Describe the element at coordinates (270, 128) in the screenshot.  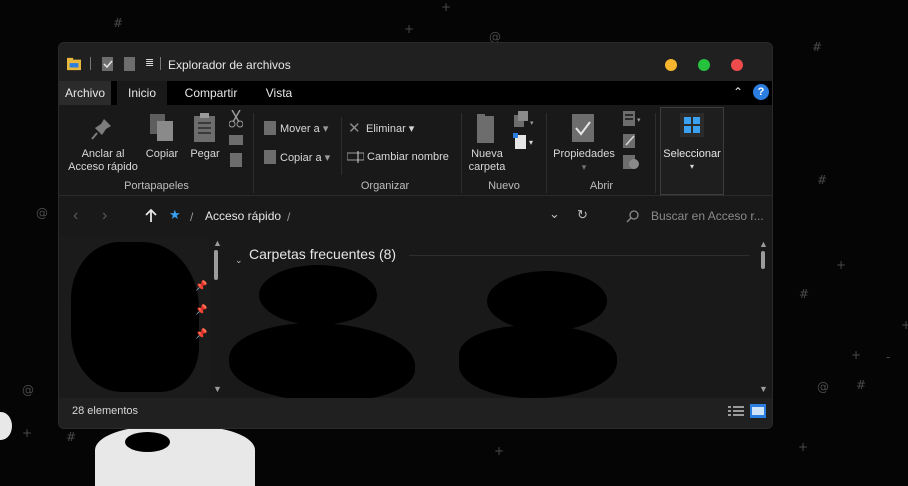
I see `move-icon` at that location.